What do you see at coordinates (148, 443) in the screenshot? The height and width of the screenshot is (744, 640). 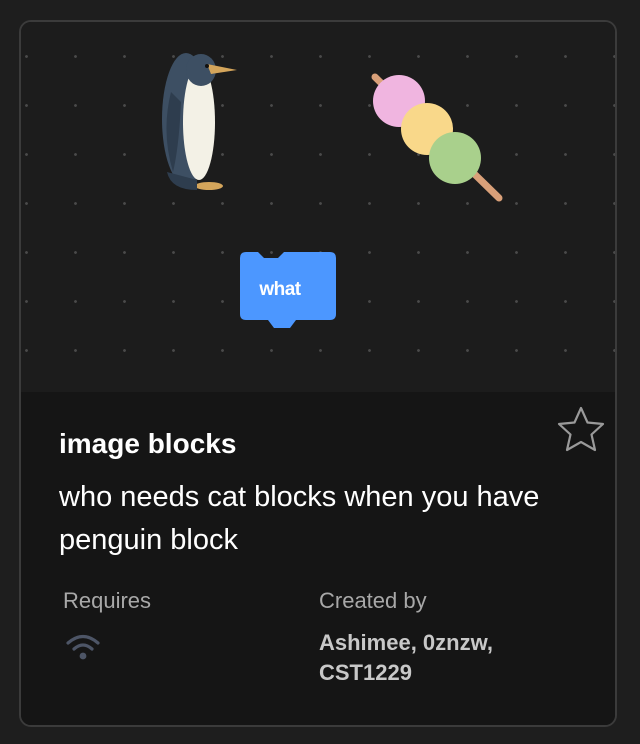 I see `extension-title: image blocks` at bounding box center [148, 443].